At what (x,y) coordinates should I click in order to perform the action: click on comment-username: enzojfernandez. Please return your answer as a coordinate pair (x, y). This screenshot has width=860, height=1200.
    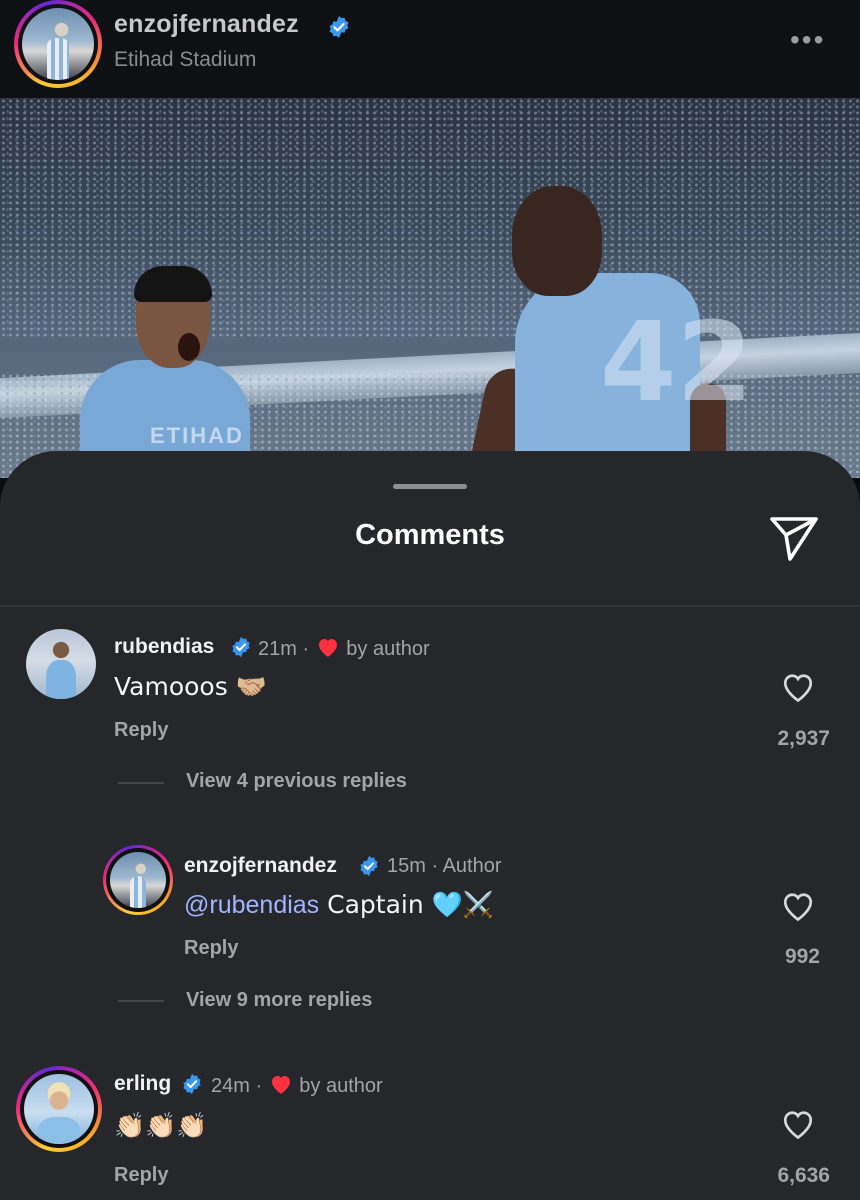
    Looking at the image, I should click on (260, 866).